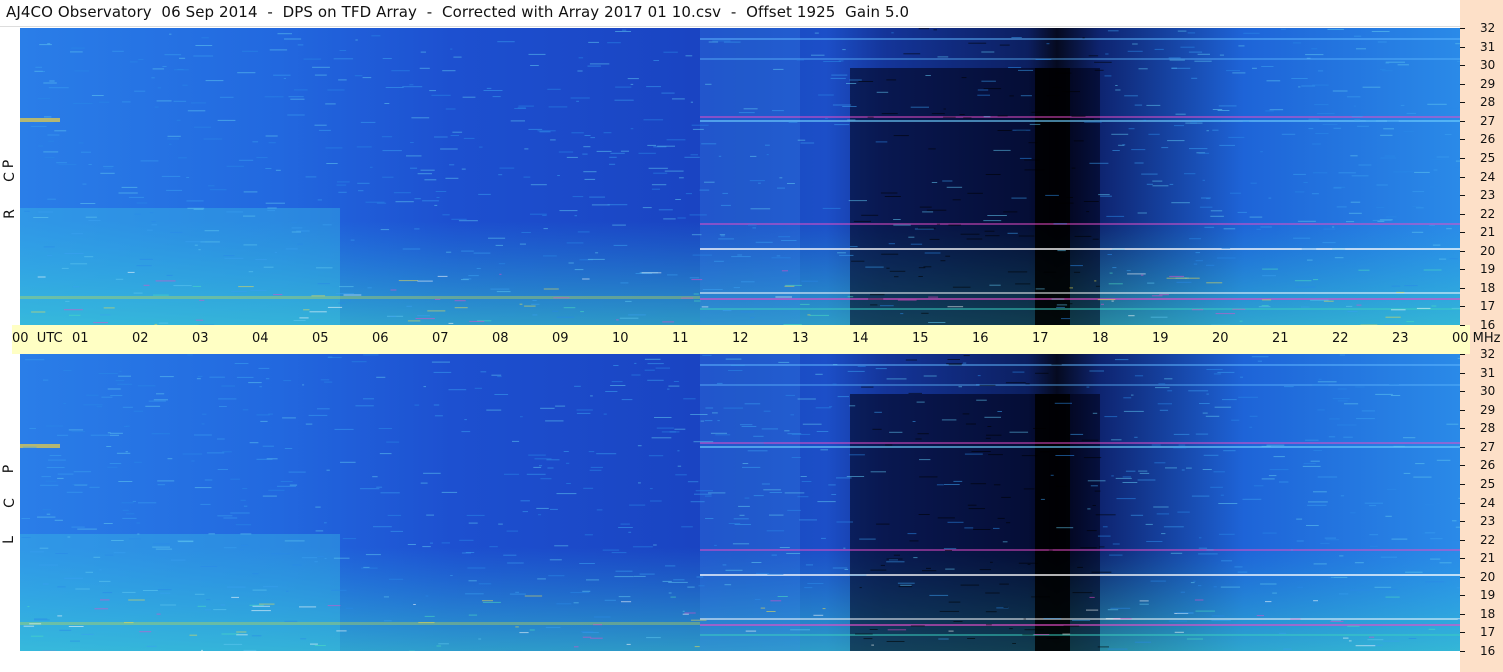 The width and height of the screenshot is (1503, 672). What do you see at coordinates (740, 338) in the screenshot?
I see `utc-tick-label: 12` at bounding box center [740, 338].